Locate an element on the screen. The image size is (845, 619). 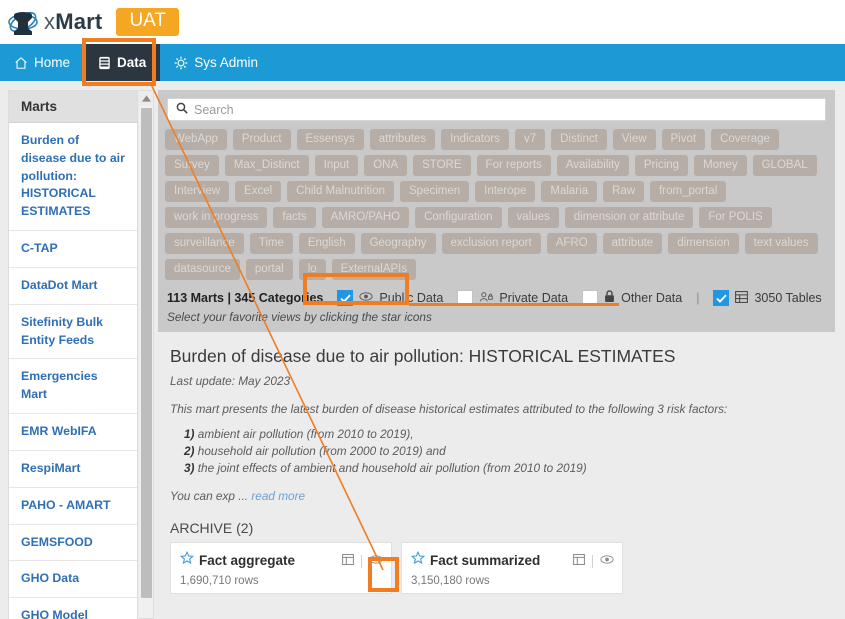
tag-chip: Availability is located at coordinates (592, 165).